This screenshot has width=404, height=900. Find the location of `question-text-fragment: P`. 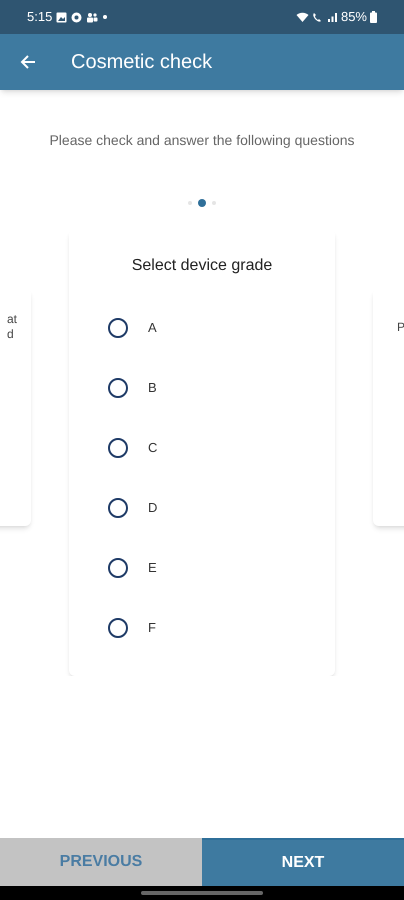

question-text-fragment: P is located at coordinates (400, 327).